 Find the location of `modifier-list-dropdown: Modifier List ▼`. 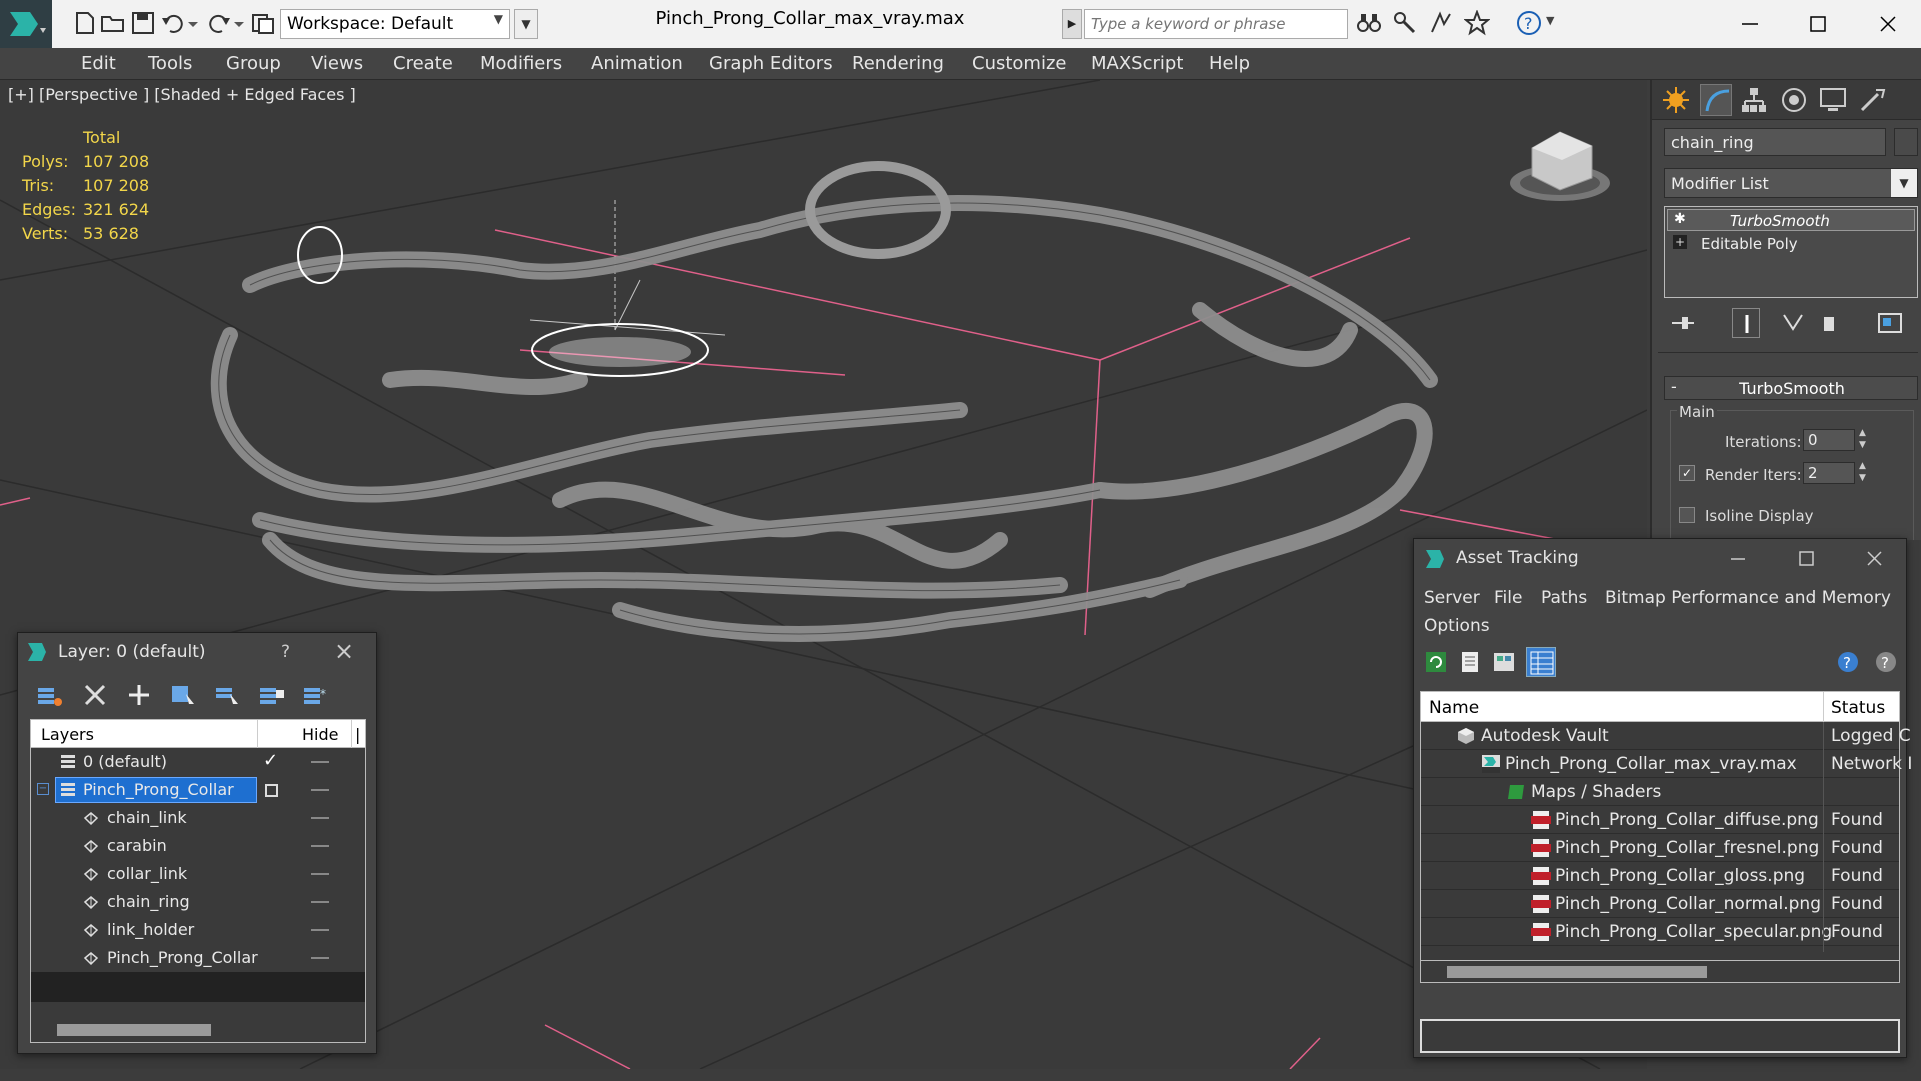

modifier-list-dropdown: Modifier List ▼ is located at coordinates (1791, 183).